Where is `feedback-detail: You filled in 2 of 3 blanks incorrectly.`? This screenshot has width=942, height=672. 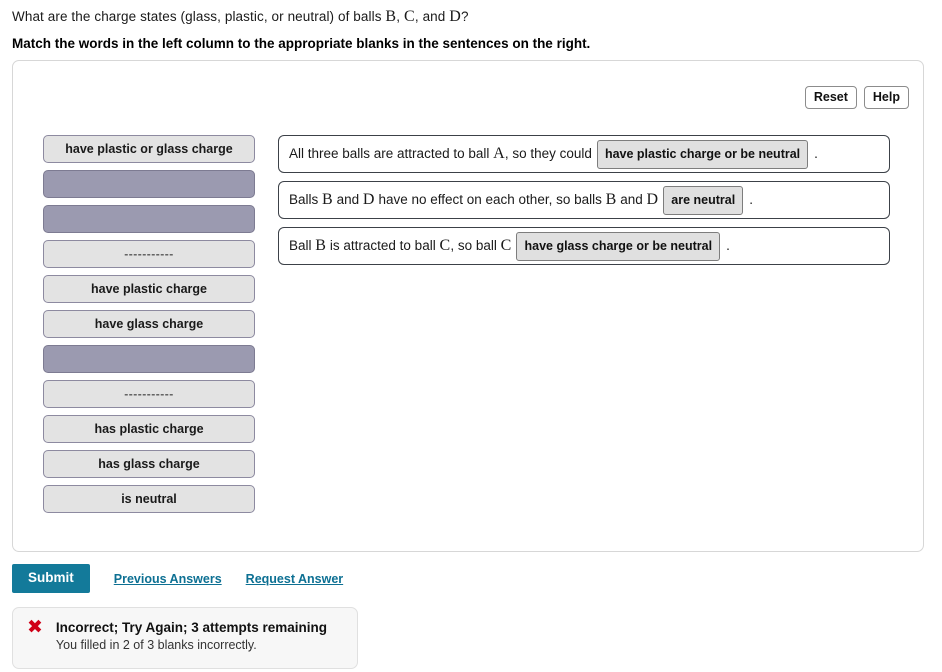
feedback-detail: You filled in 2 of 3 blanks incorrectly. is located at coordinates (156, 645).